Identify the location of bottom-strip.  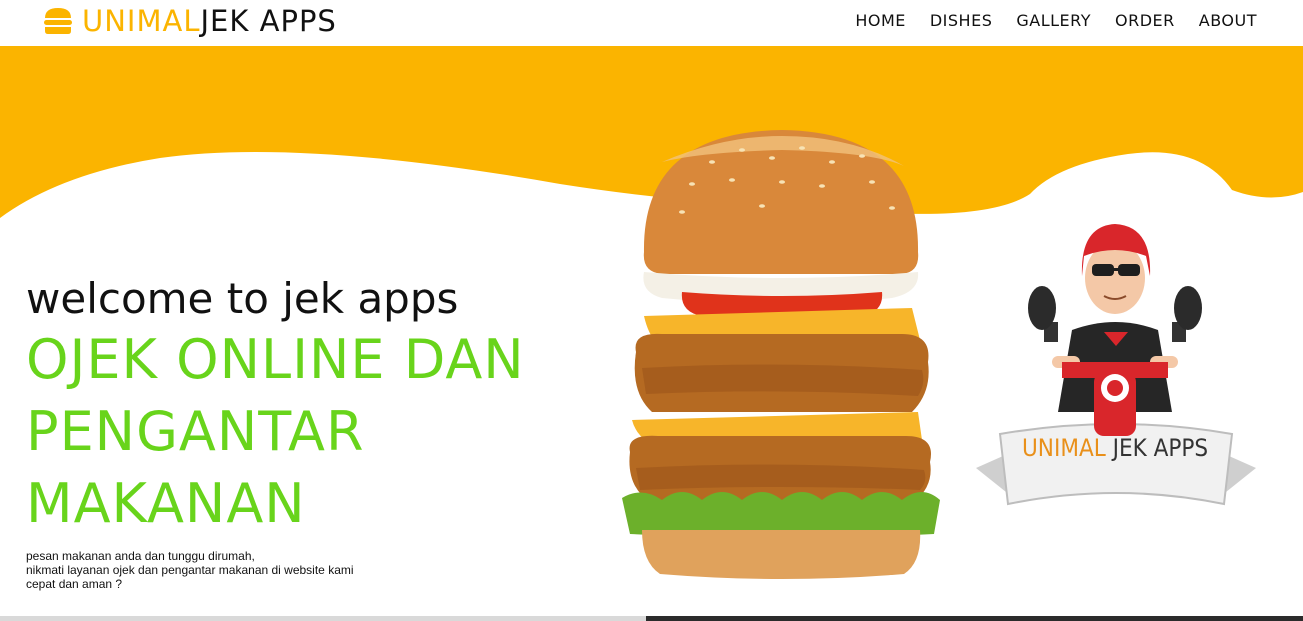
(651, 618).